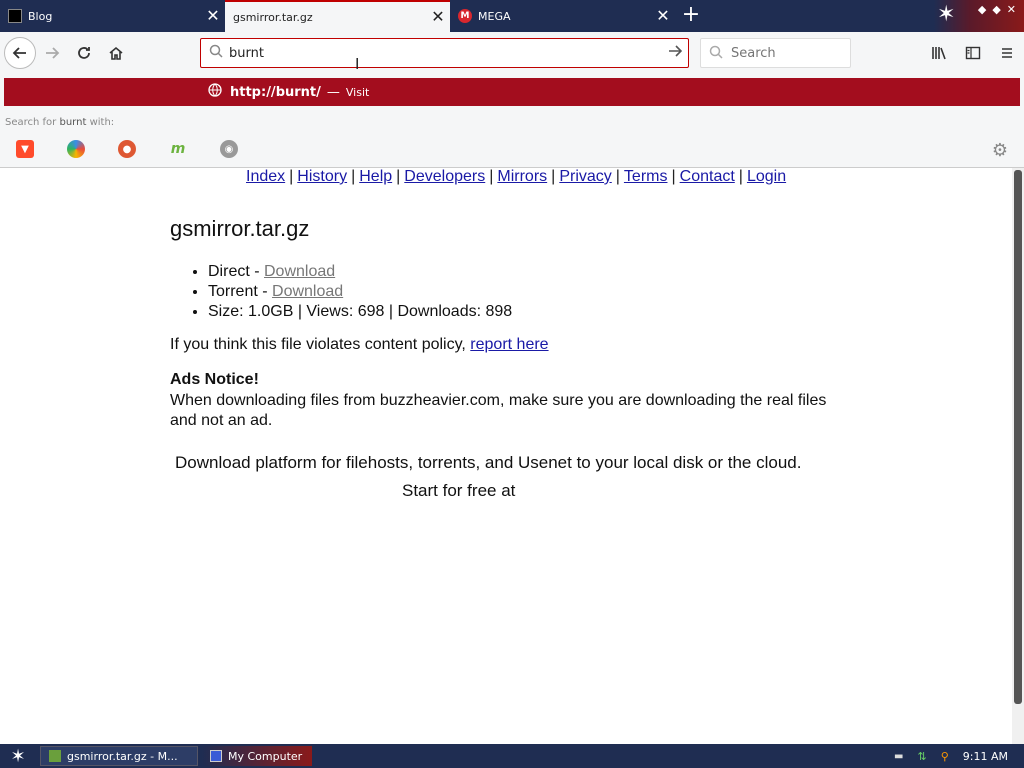  I want to click on forward-button, so click(52, 53).